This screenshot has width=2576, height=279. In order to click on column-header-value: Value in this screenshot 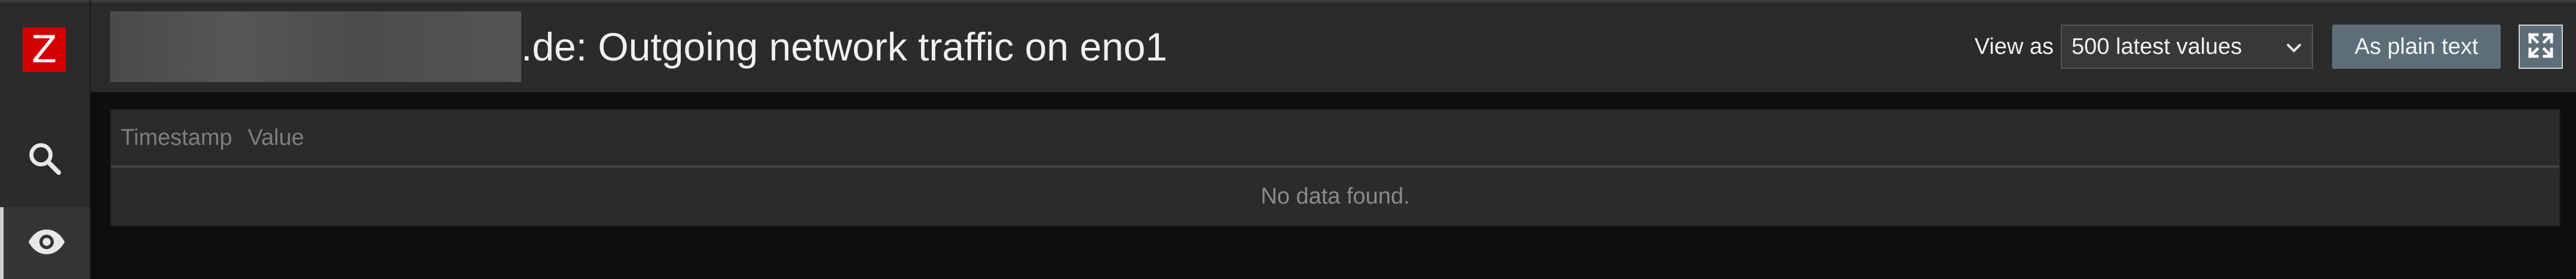, I will do `click(276, 138)`.